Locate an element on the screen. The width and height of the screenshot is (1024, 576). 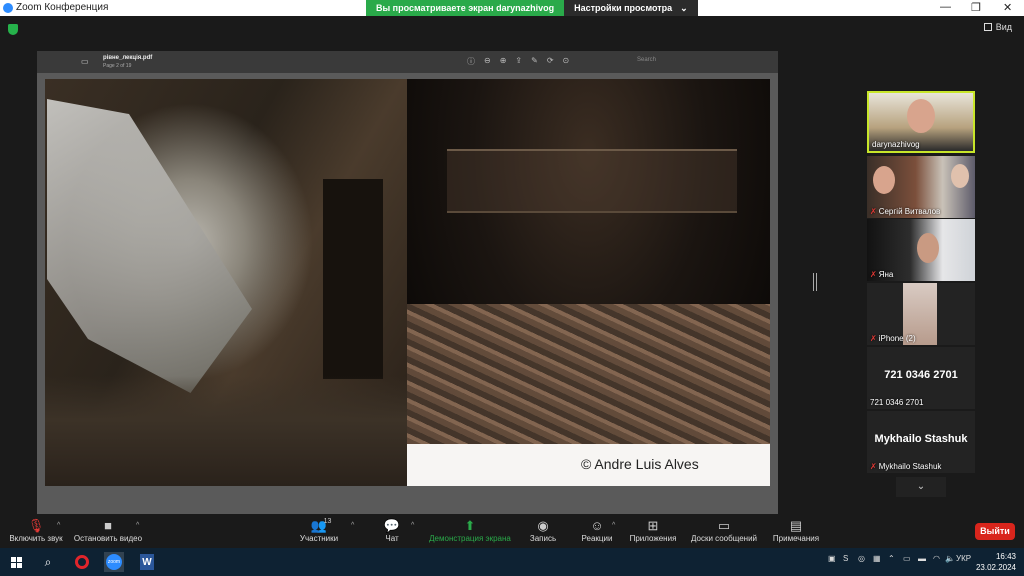
search-icon: ⌕ is located at coordinates (48, 562).